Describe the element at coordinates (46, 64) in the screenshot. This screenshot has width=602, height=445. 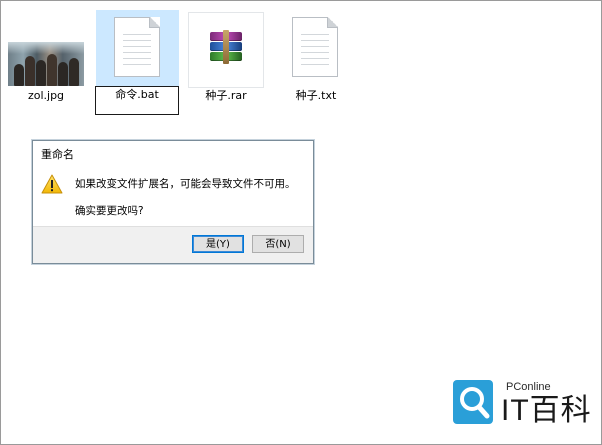
I see `image-thumbnail` at that location.